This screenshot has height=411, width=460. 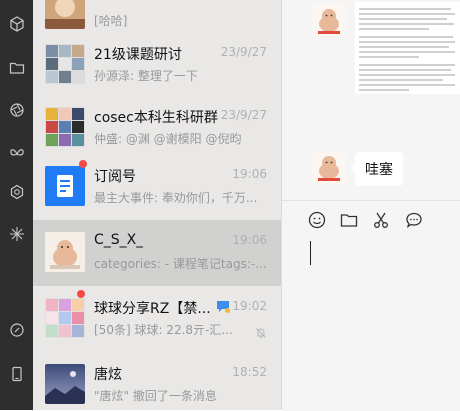 What do you see at coordinates (156, 118) in the screenshot?
I see `chat-title: cosec本科生科研群` at bounding box center [156, 118].